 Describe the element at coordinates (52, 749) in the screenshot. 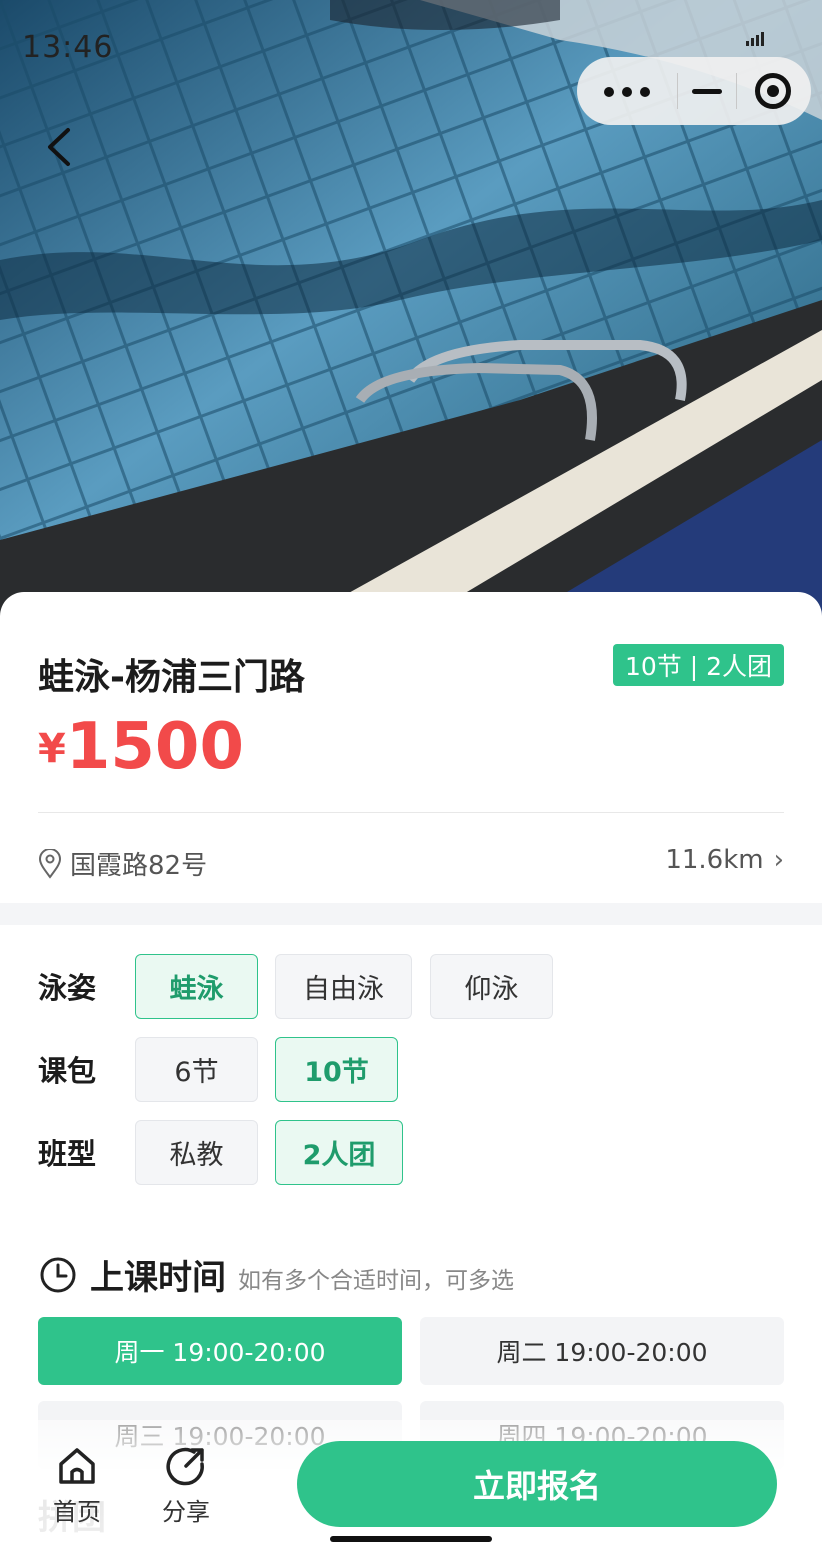

I see `price-currency: ¥` at that location.